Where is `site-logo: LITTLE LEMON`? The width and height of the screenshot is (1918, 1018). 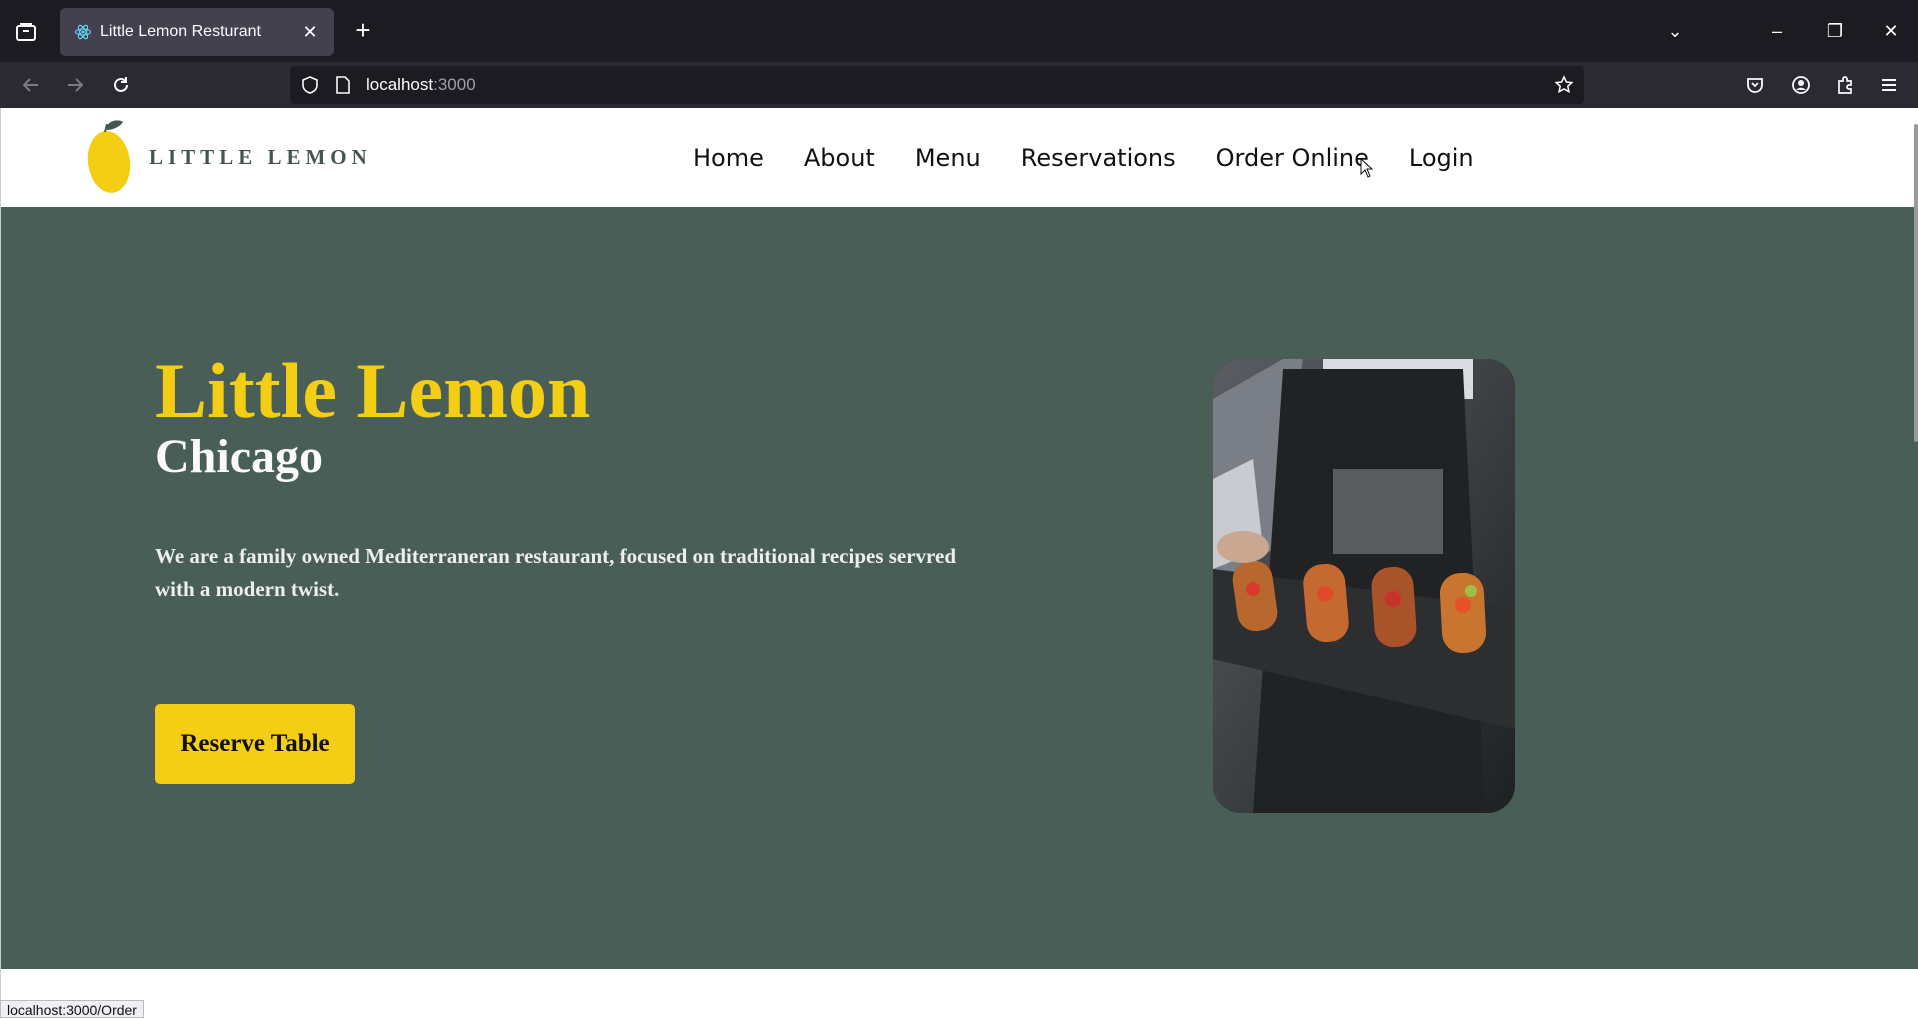
site-logo: LITTLE LEMON is located at coordinates (228, 157).